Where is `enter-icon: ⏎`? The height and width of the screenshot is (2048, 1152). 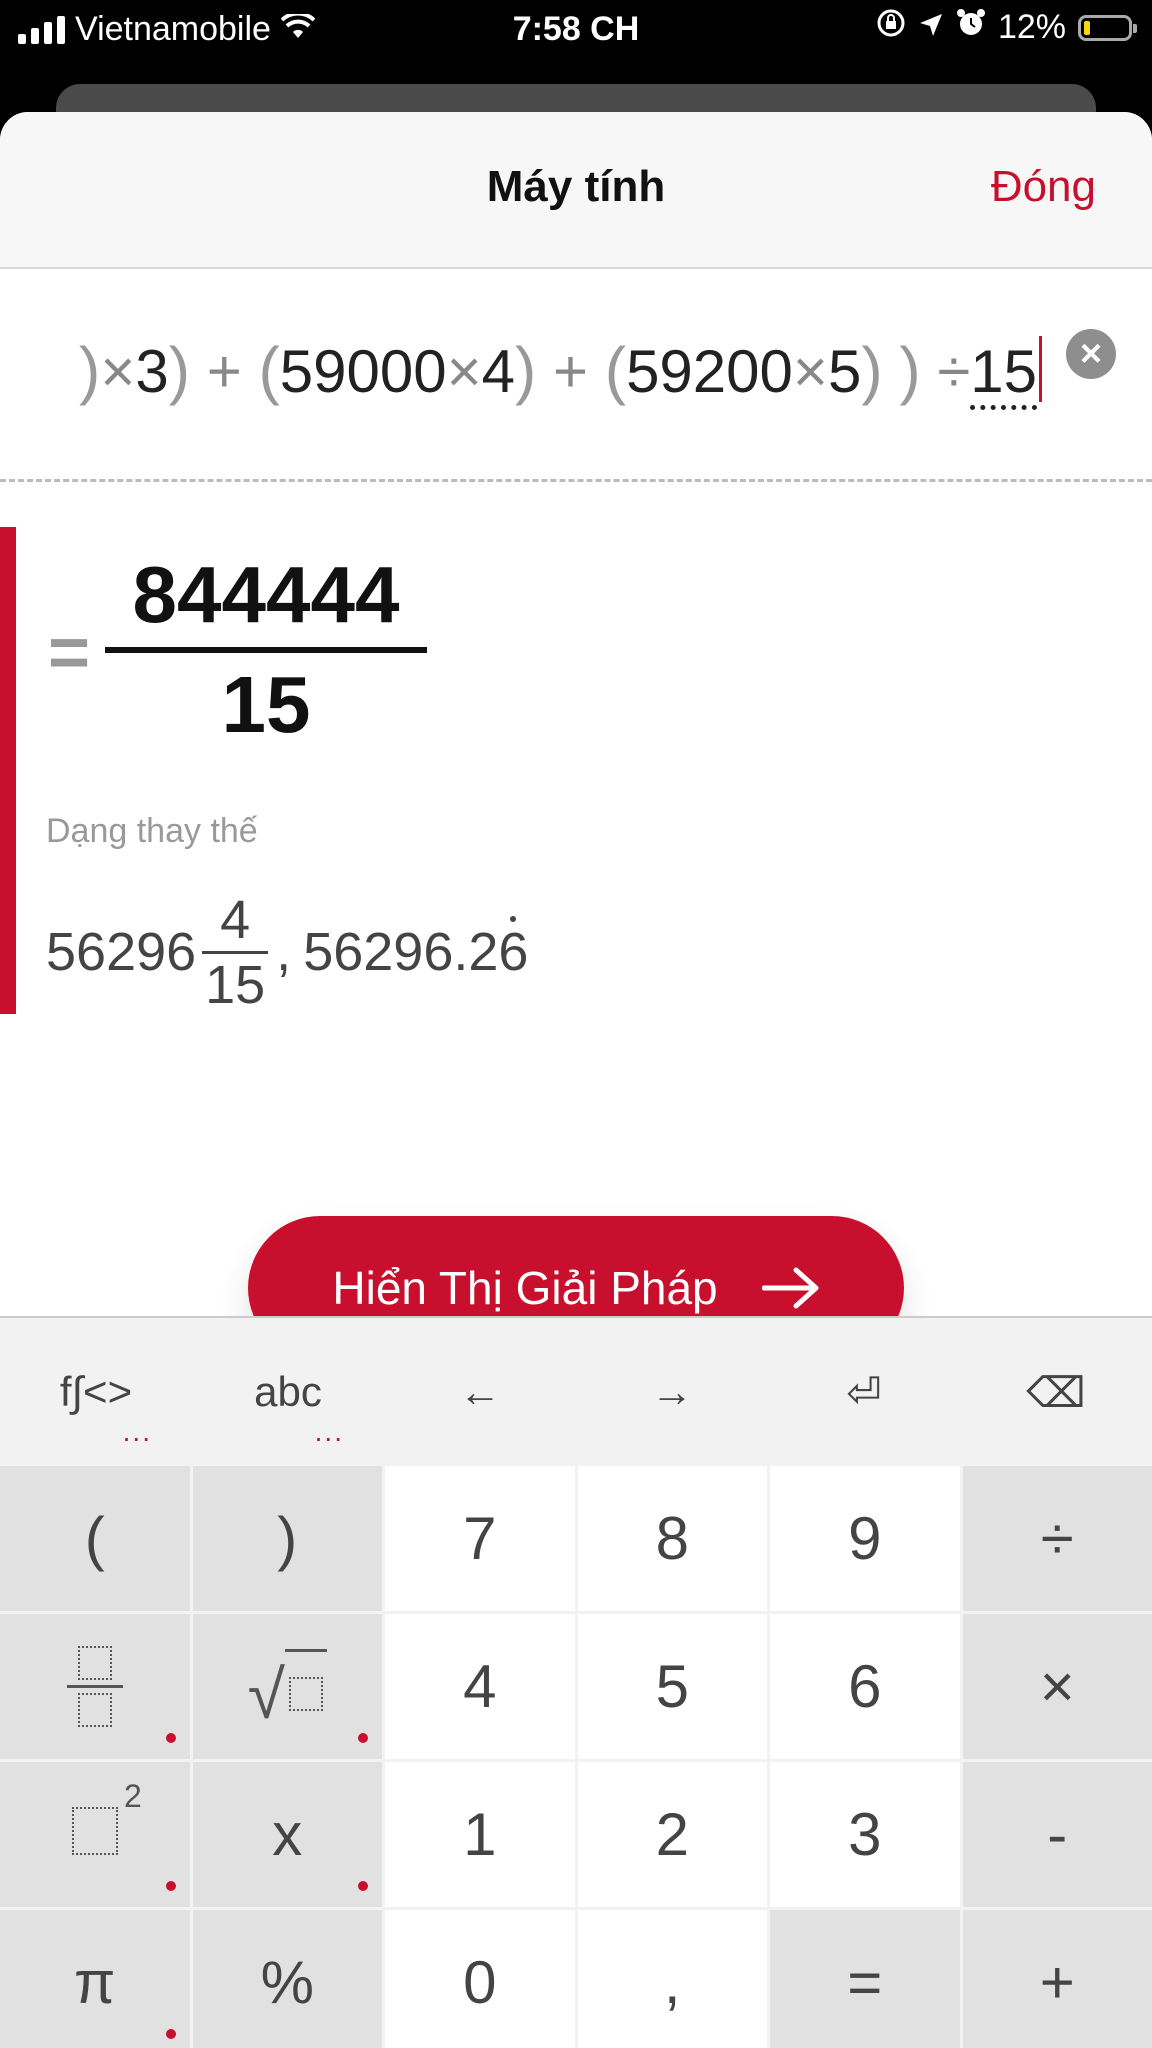 enter-icon: ⏎ is located at coordinates (864, 1392).